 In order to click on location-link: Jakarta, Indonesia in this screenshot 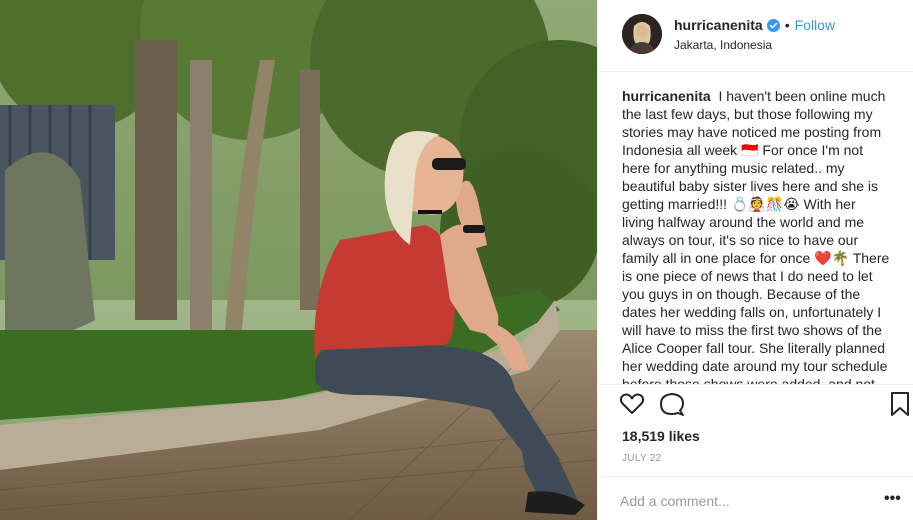, I will do `click(723, 45)`.